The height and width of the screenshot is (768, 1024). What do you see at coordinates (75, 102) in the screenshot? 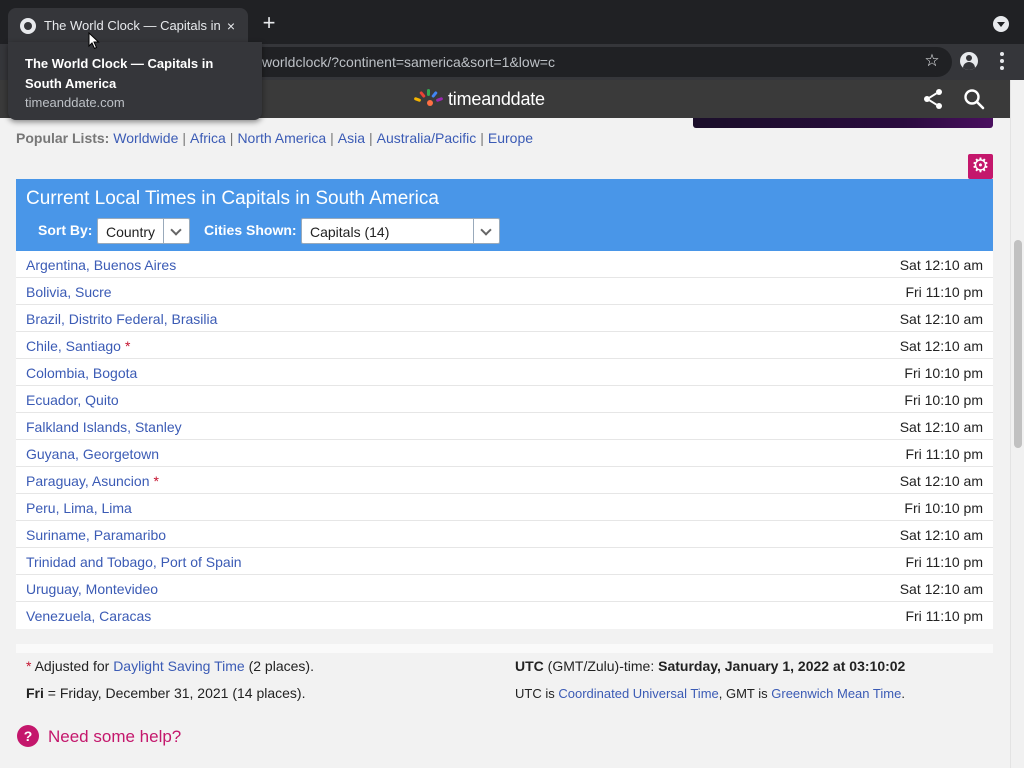
I see `hover-card-domain: timeanddate.com` at bounding box center [75, 102].